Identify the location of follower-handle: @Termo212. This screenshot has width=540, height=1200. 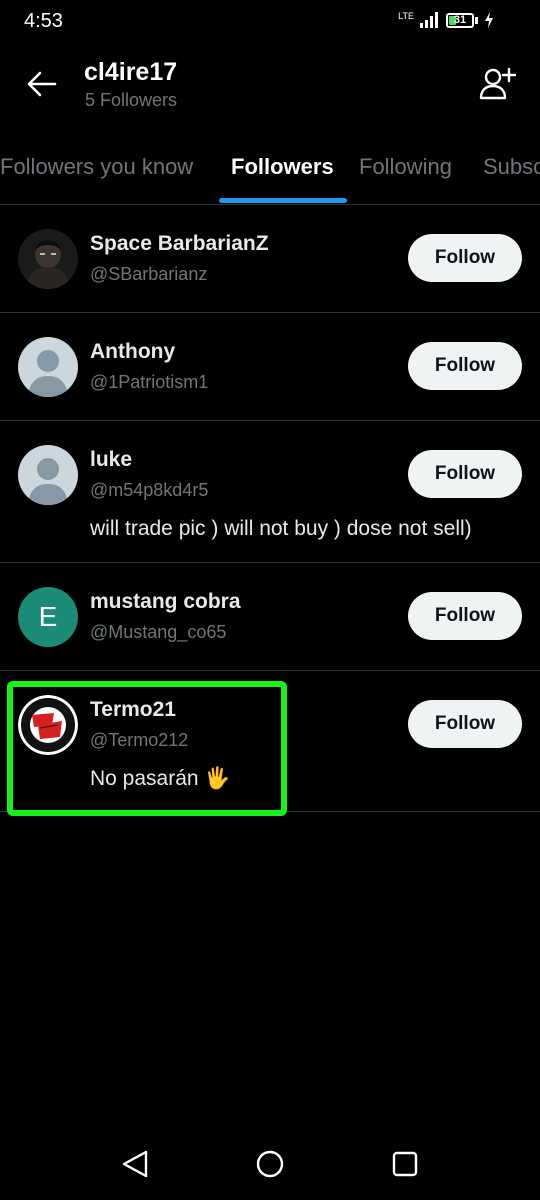
(139, 740).